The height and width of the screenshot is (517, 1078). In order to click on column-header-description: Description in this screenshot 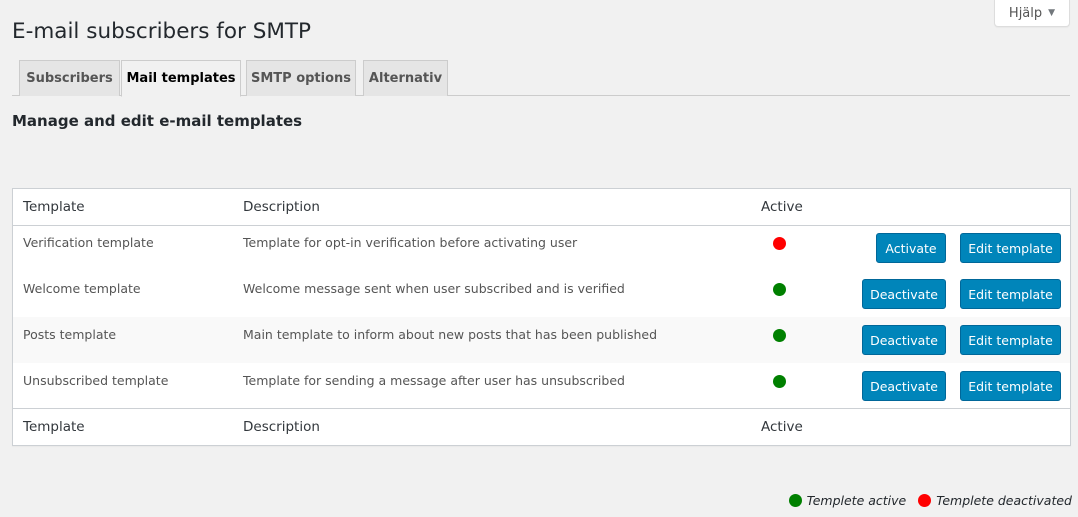, I will do `click(281, 207)`.